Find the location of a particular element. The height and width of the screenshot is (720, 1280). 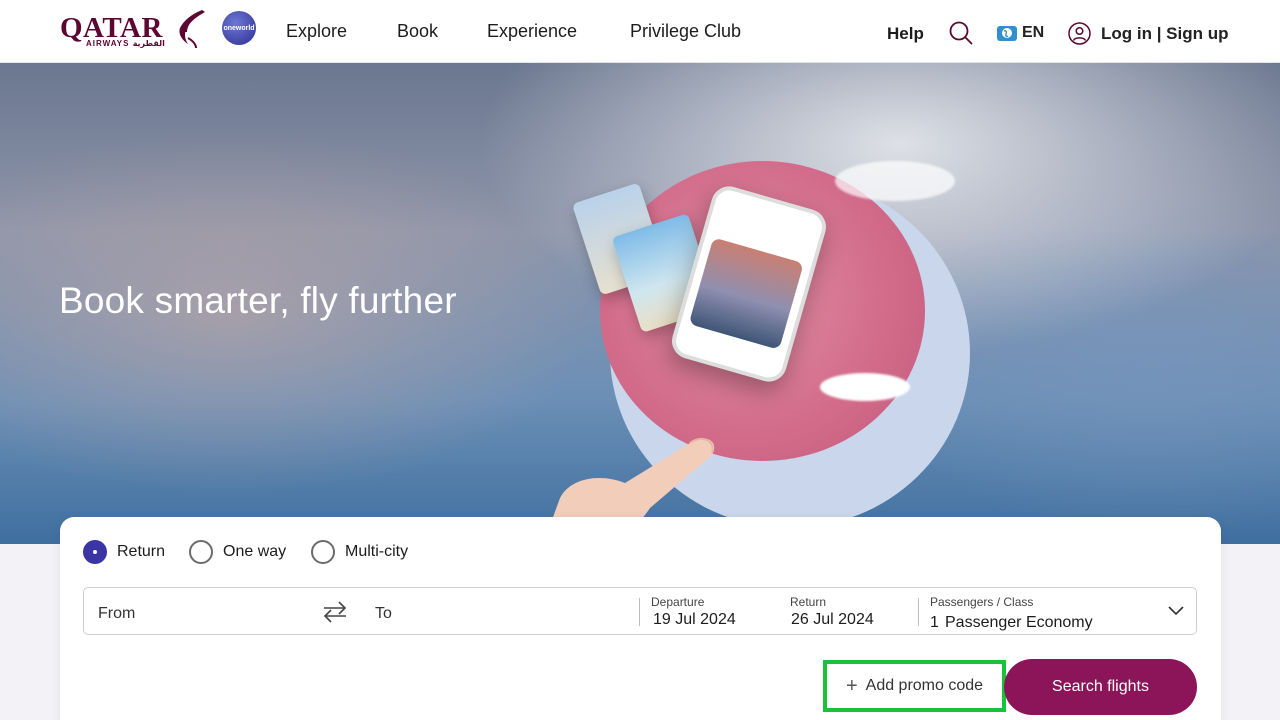

trip-type-one-way: One way is located at coordinates (237, 552).